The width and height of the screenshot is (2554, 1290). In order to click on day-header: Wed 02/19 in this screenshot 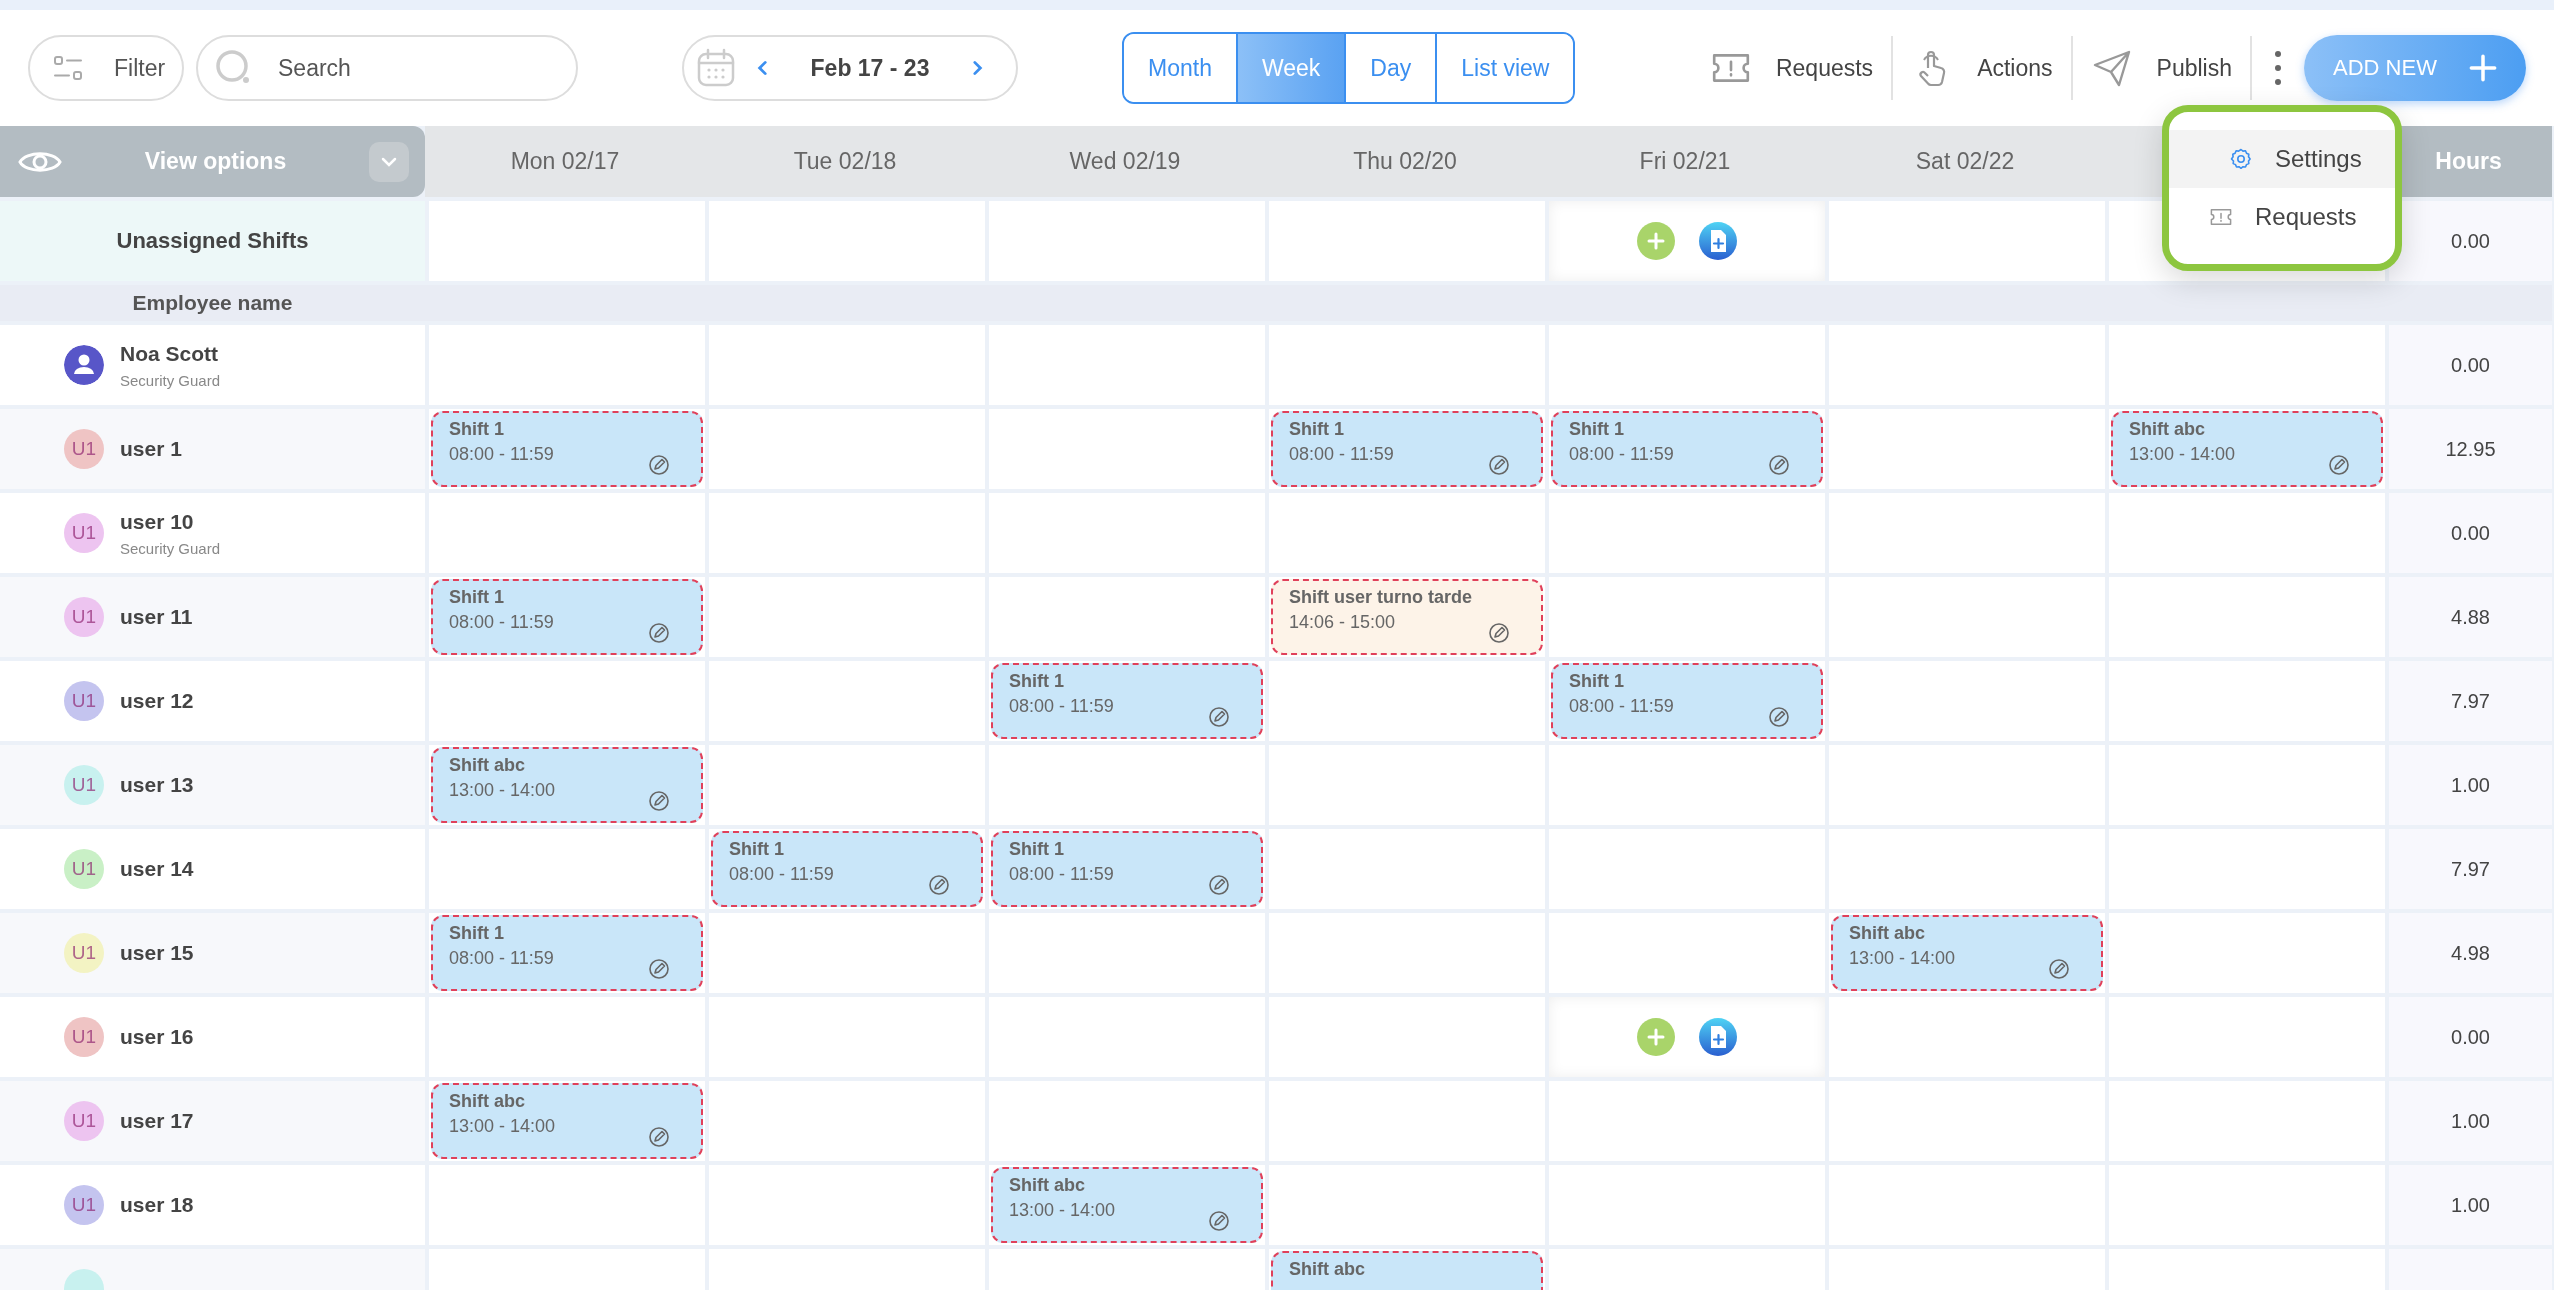, I will do `click(1125, 161)`.